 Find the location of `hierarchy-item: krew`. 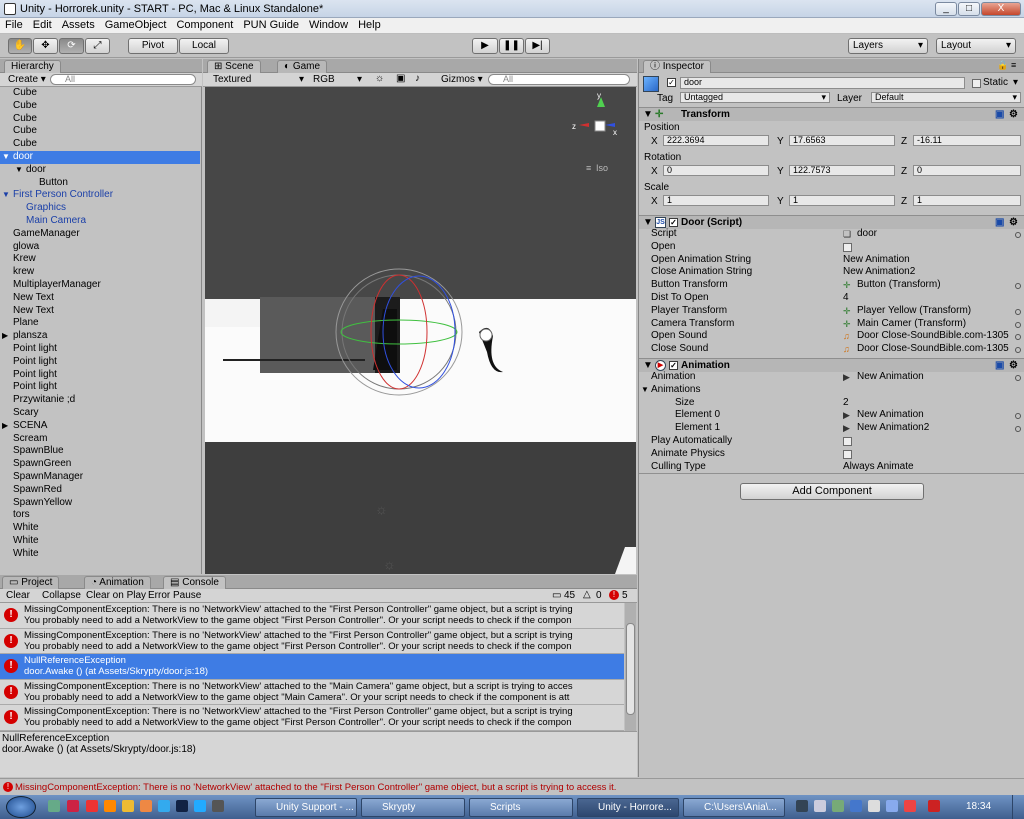

hierarchy-item: krew is located at coordinates (100, 272).